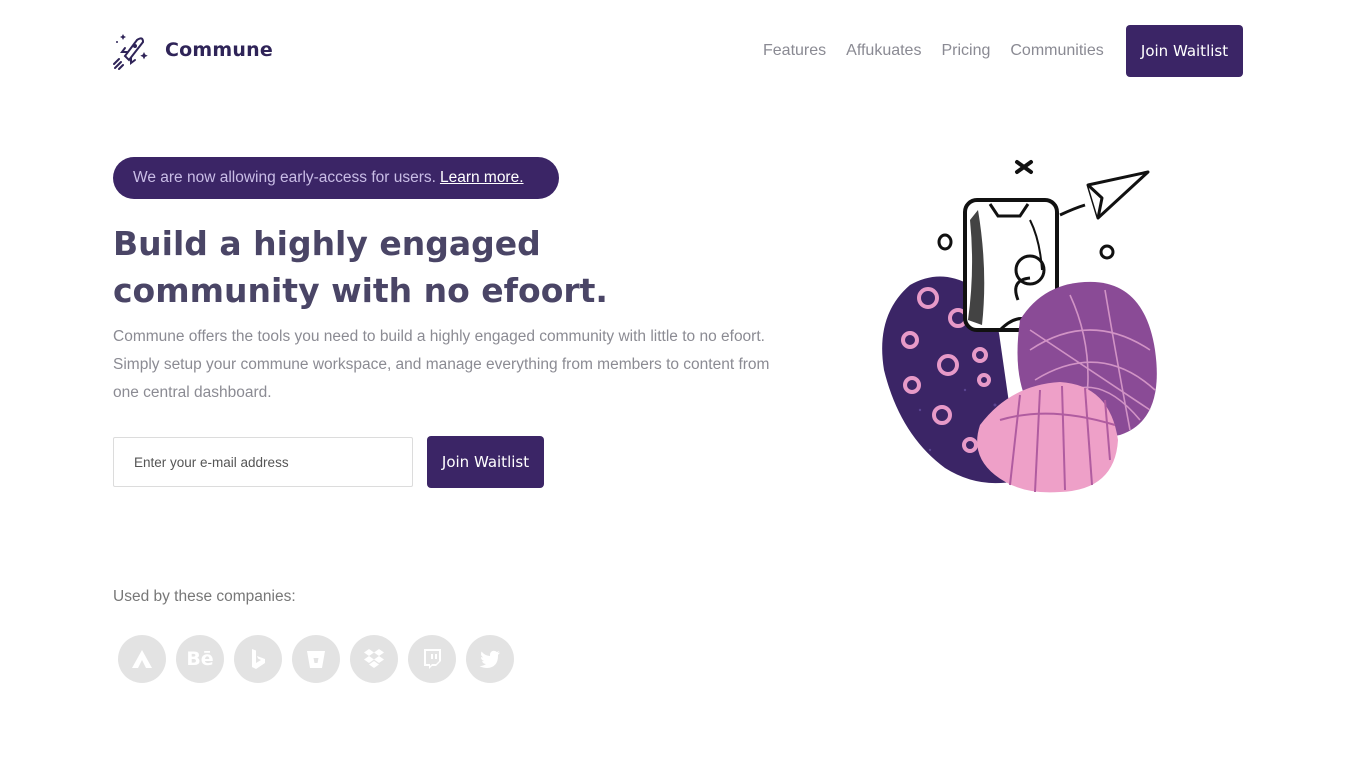 Image resolution: width=1366 pixels, height=768 pixels. What do you see at coordinates (1056, 51) in the screenshot?
I see `nav-link-communities: Communities` at bounding box center [1056, 51].